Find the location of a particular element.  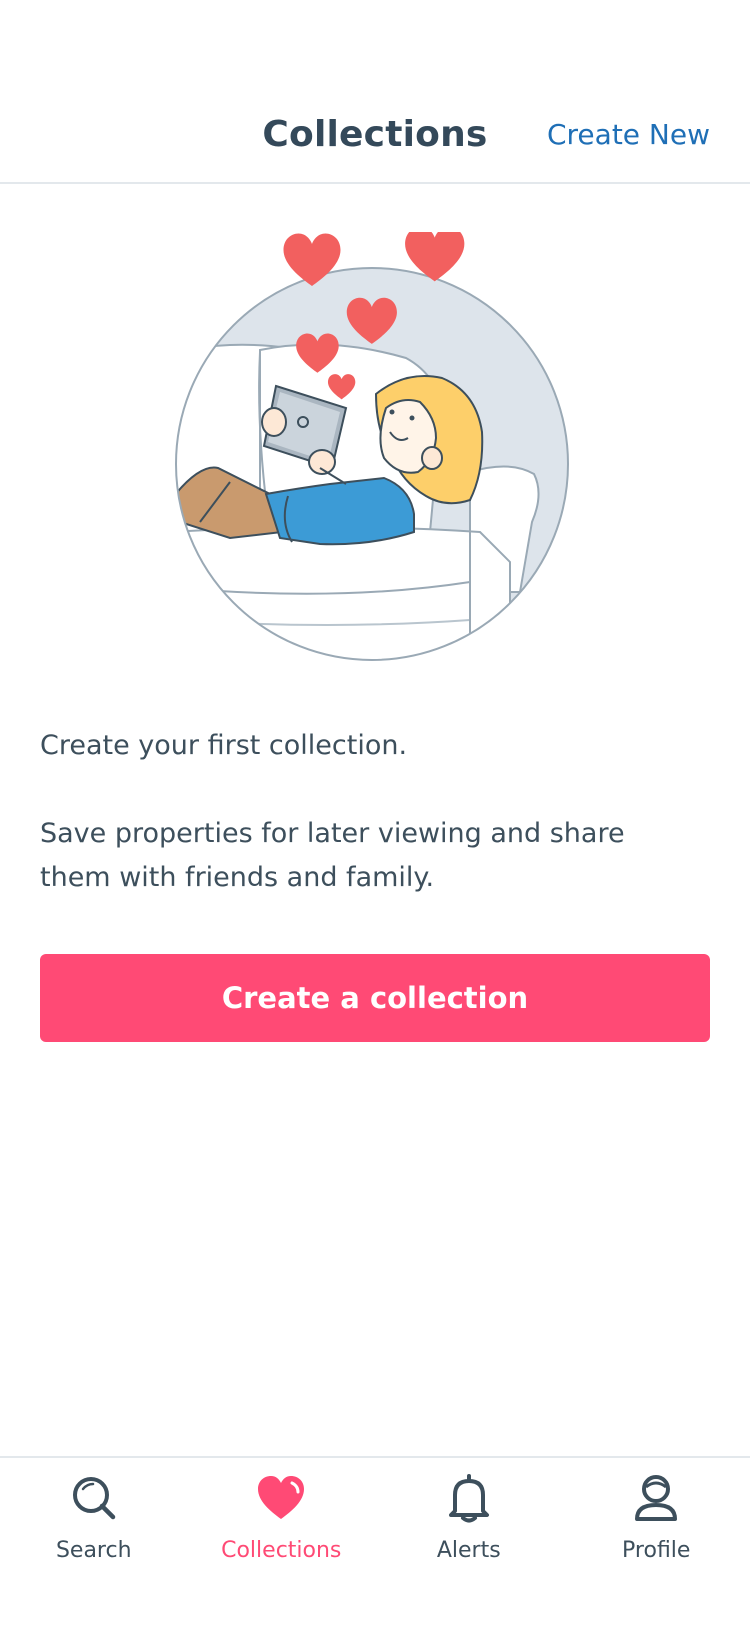

bell-icon is located at coordinates (469, 1498).